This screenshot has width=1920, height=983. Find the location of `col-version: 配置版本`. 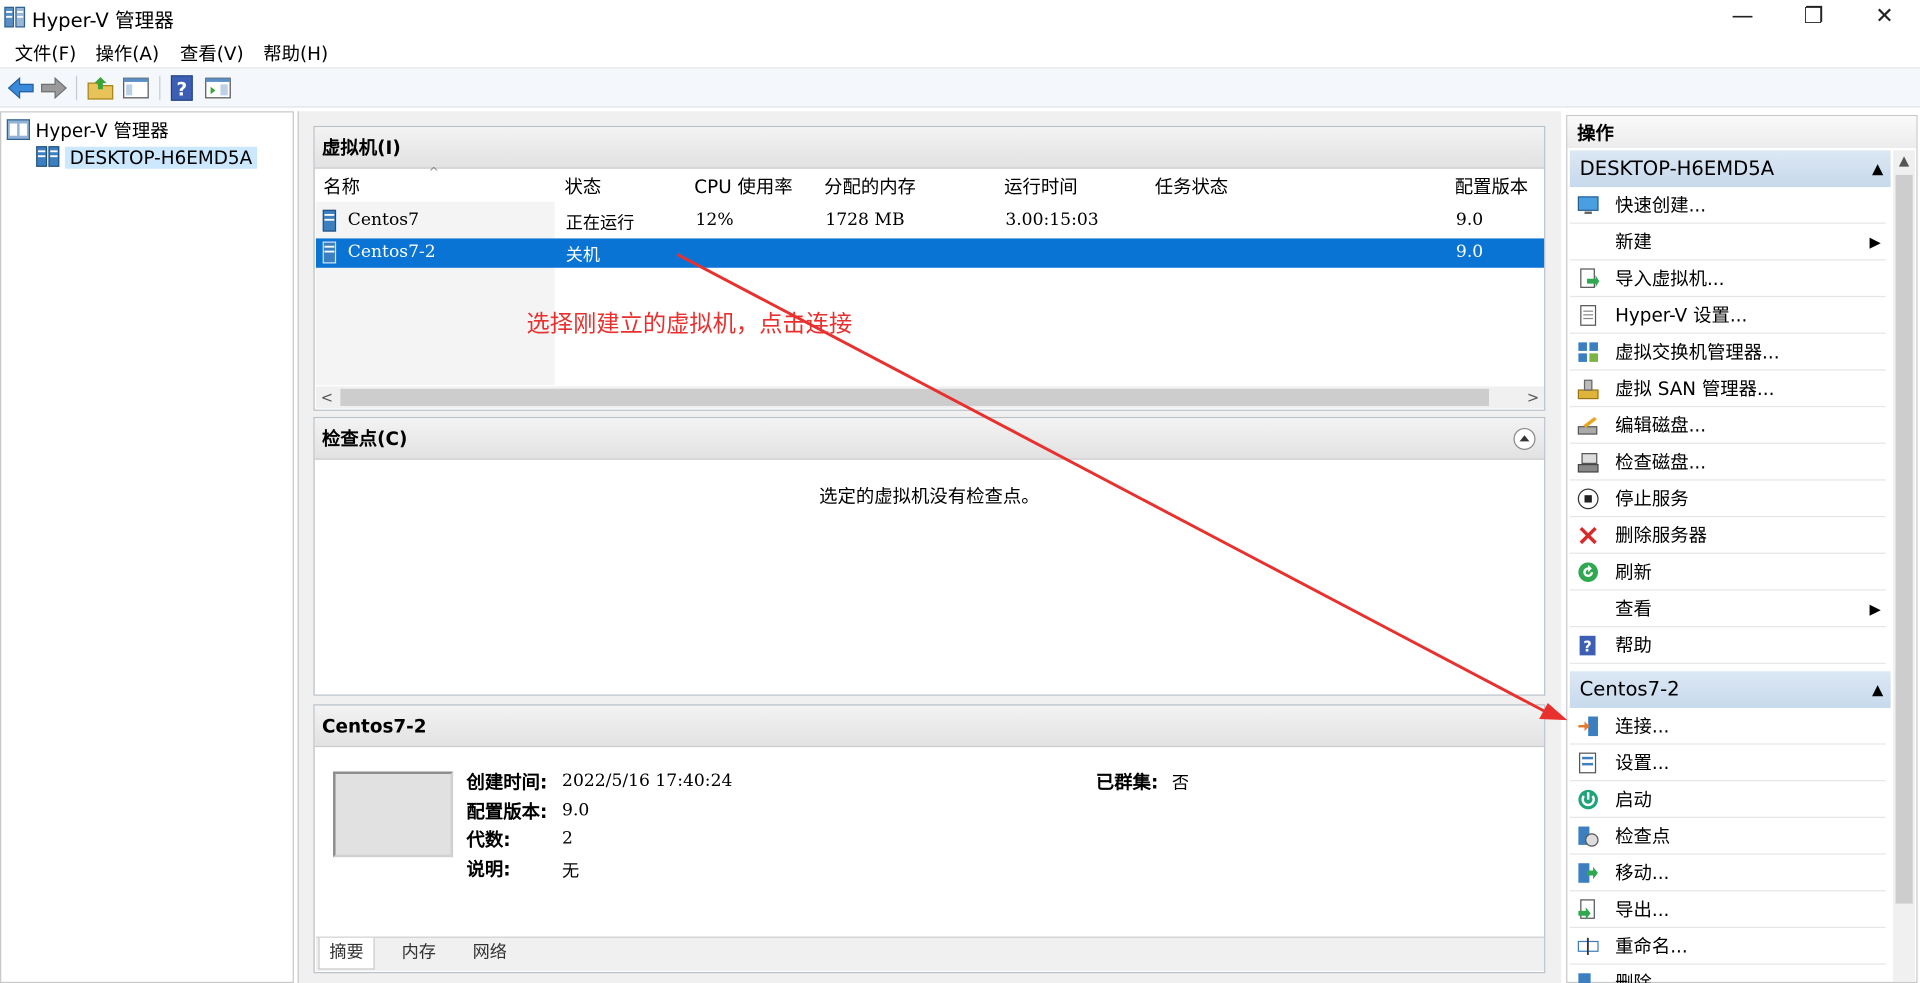

col-version: 配置版本 is located at coordinates (1491, 187).